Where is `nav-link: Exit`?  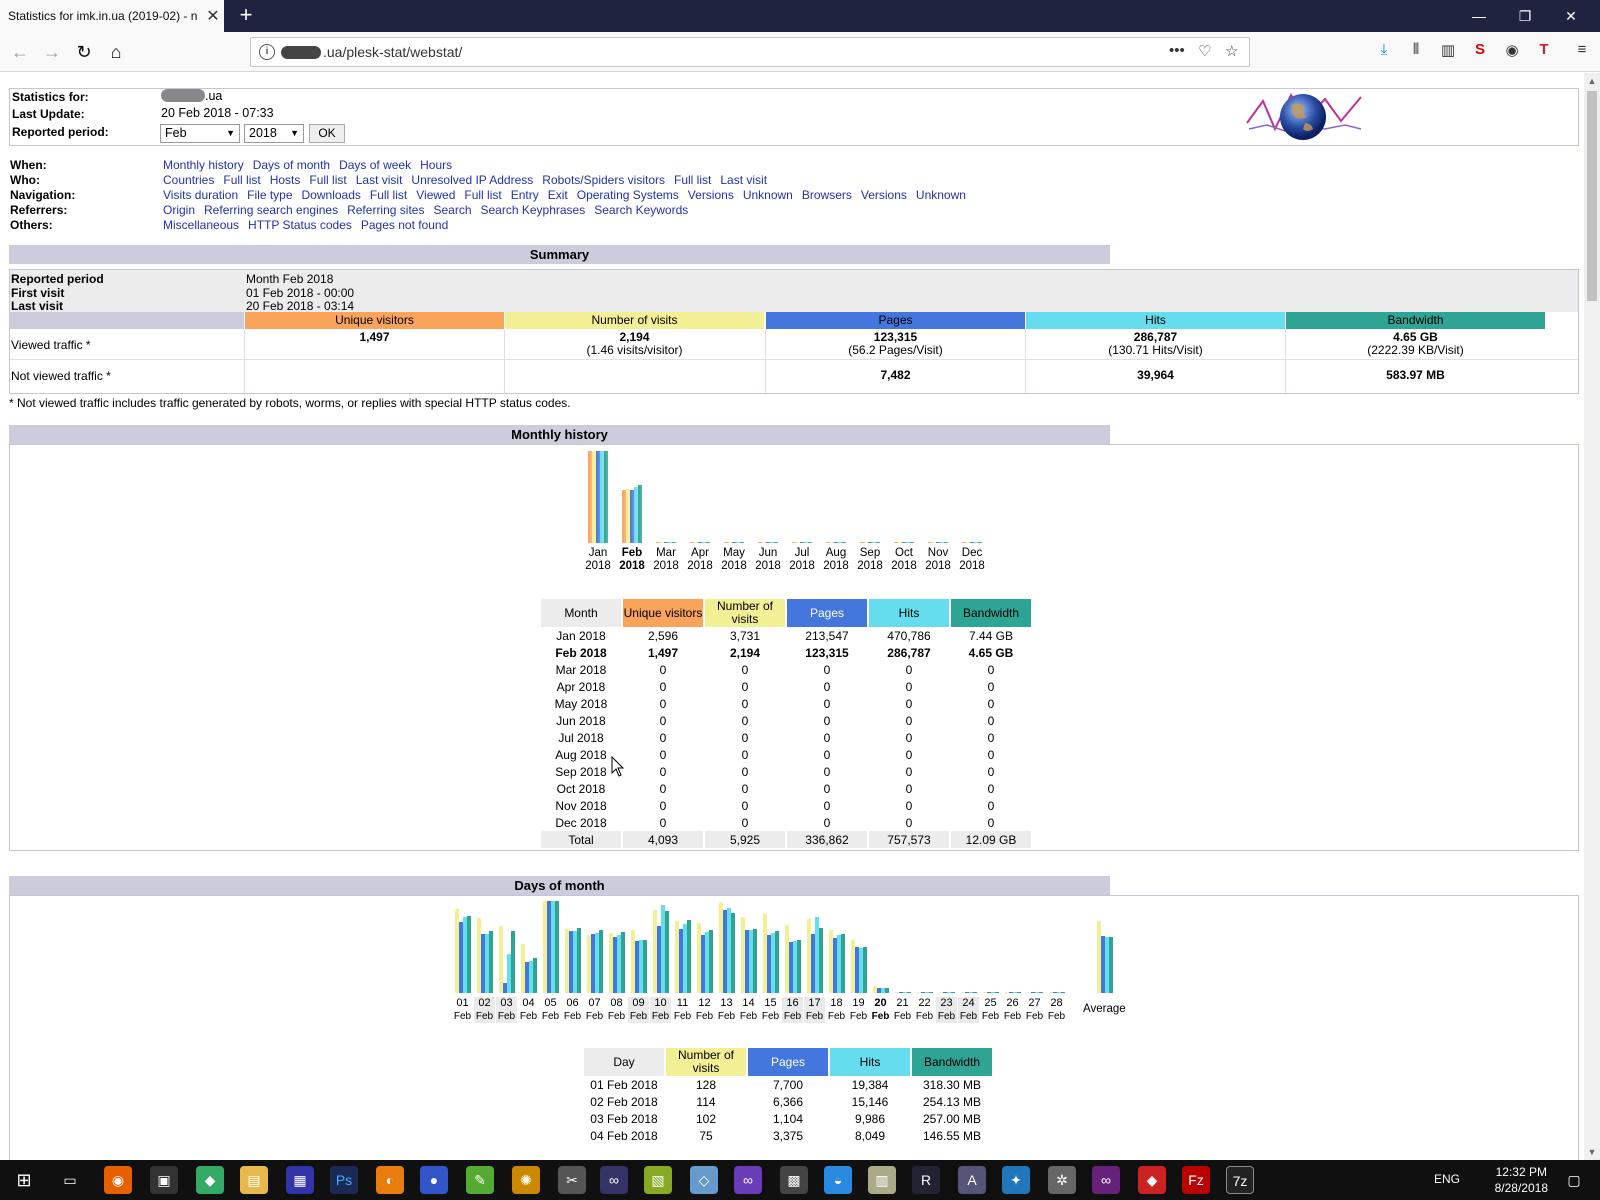 nav-link: Exit is located at coordinates (558, 195).